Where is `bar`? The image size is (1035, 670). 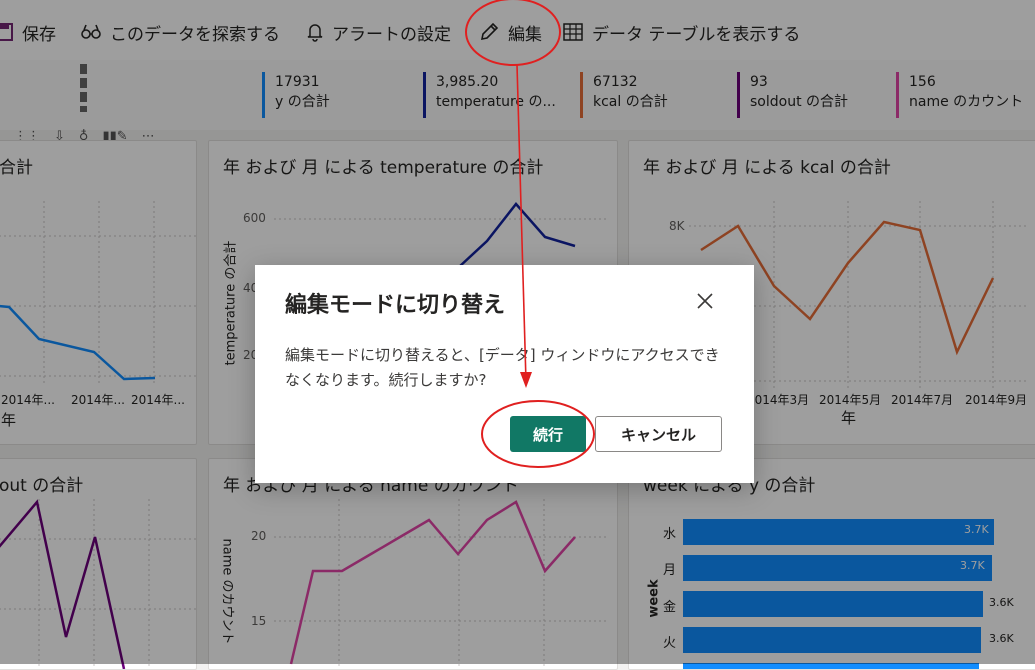 bar is located at coordinates (831, 666).